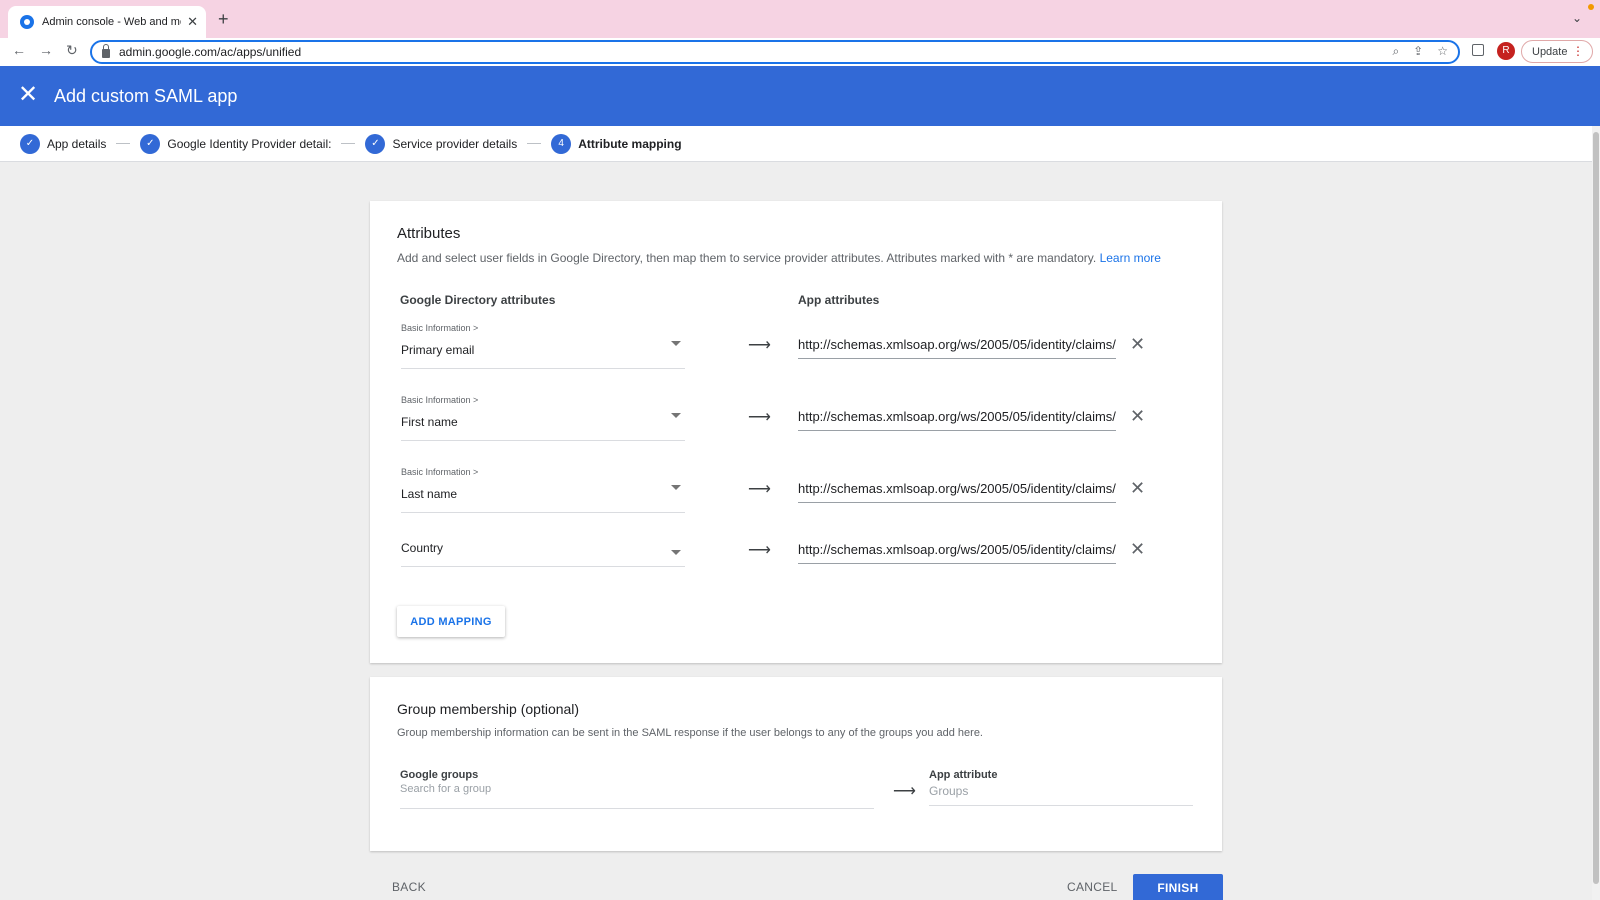  Describe the element at coordinates (800, 96) in the screenshot. I see `app-header: ✕ Add custom SAML app` at that location.